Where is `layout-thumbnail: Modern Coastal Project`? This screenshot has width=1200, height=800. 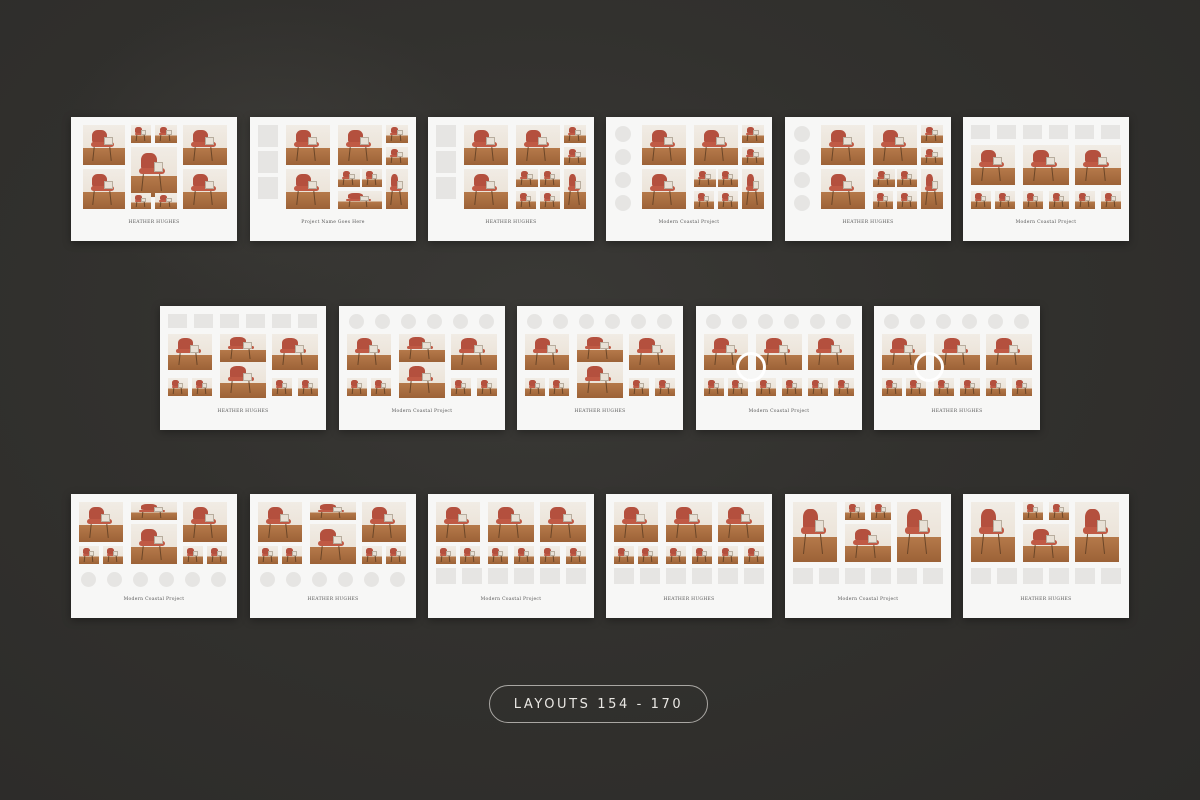 layout-thumbnail: Modern Coastal Project is located at coordinates (868, 556).